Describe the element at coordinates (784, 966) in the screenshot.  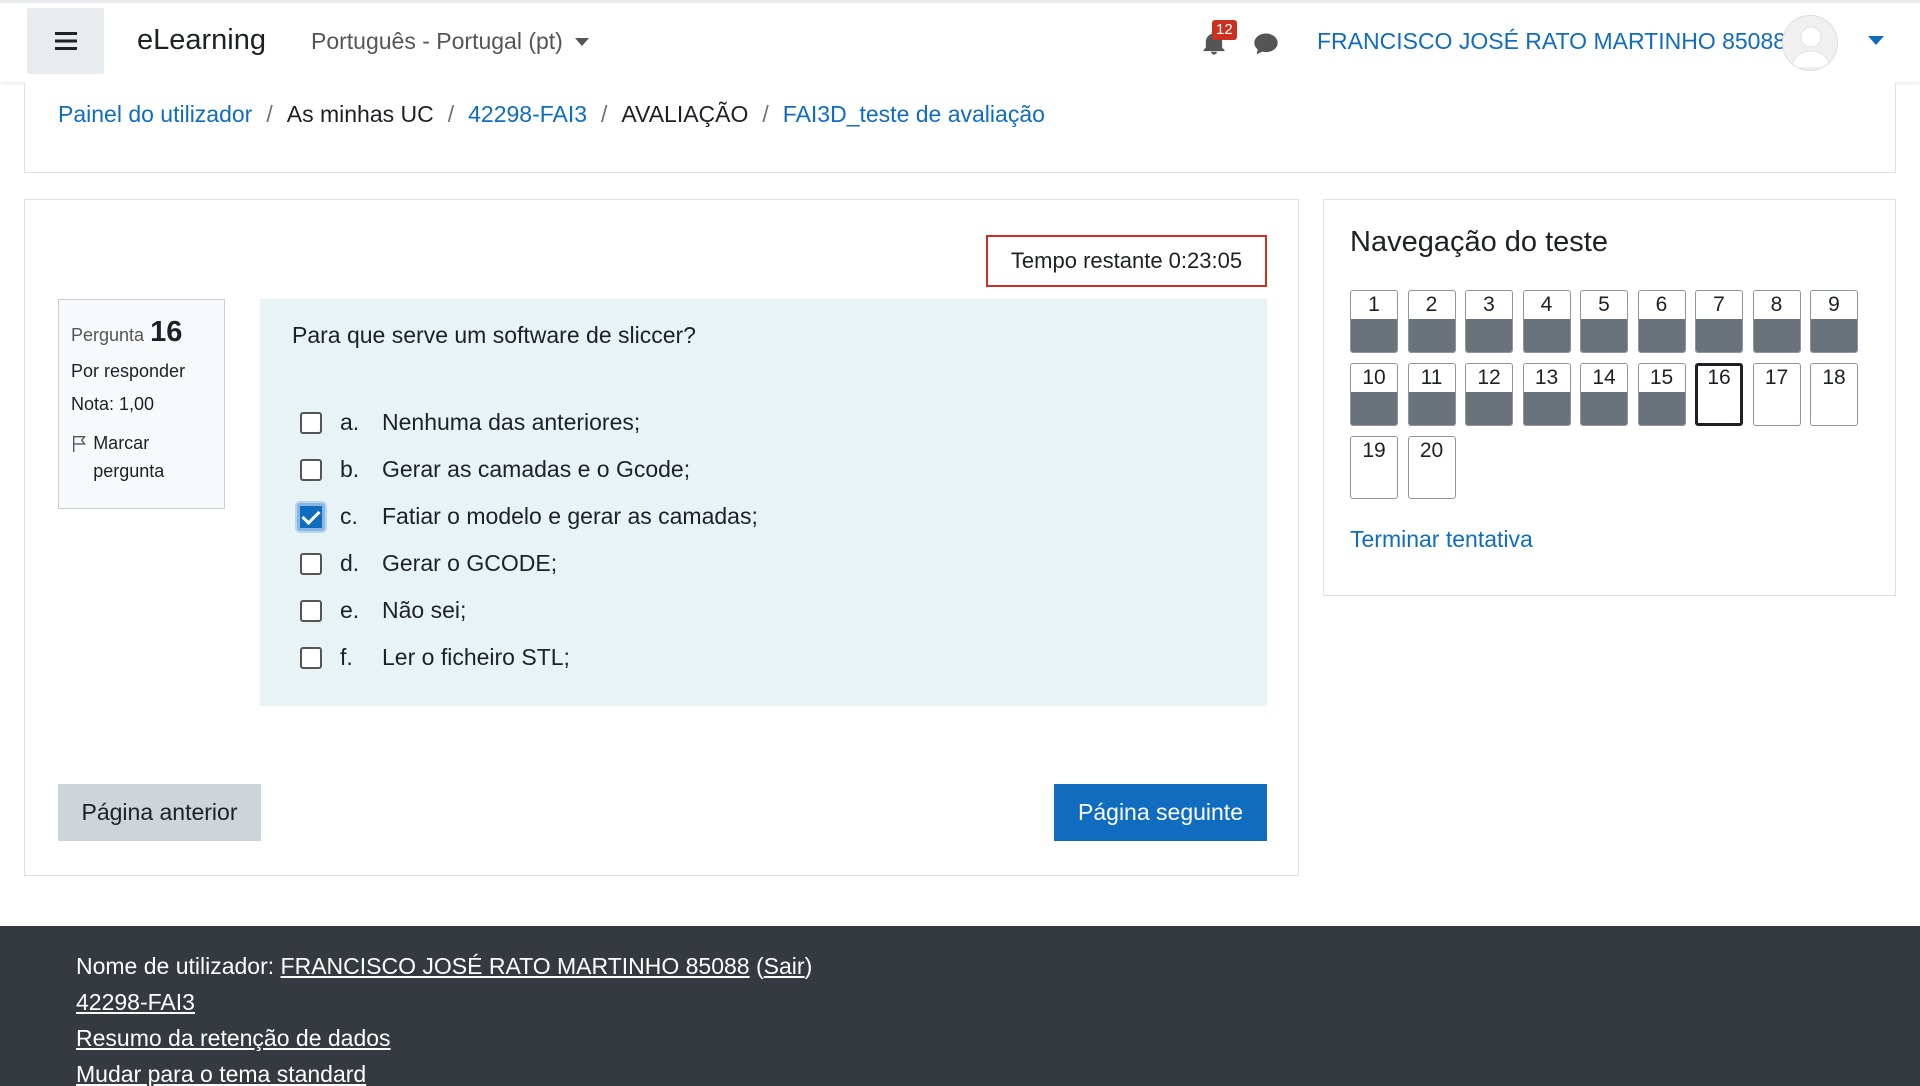
I see `logout-link: Sair` at that location.